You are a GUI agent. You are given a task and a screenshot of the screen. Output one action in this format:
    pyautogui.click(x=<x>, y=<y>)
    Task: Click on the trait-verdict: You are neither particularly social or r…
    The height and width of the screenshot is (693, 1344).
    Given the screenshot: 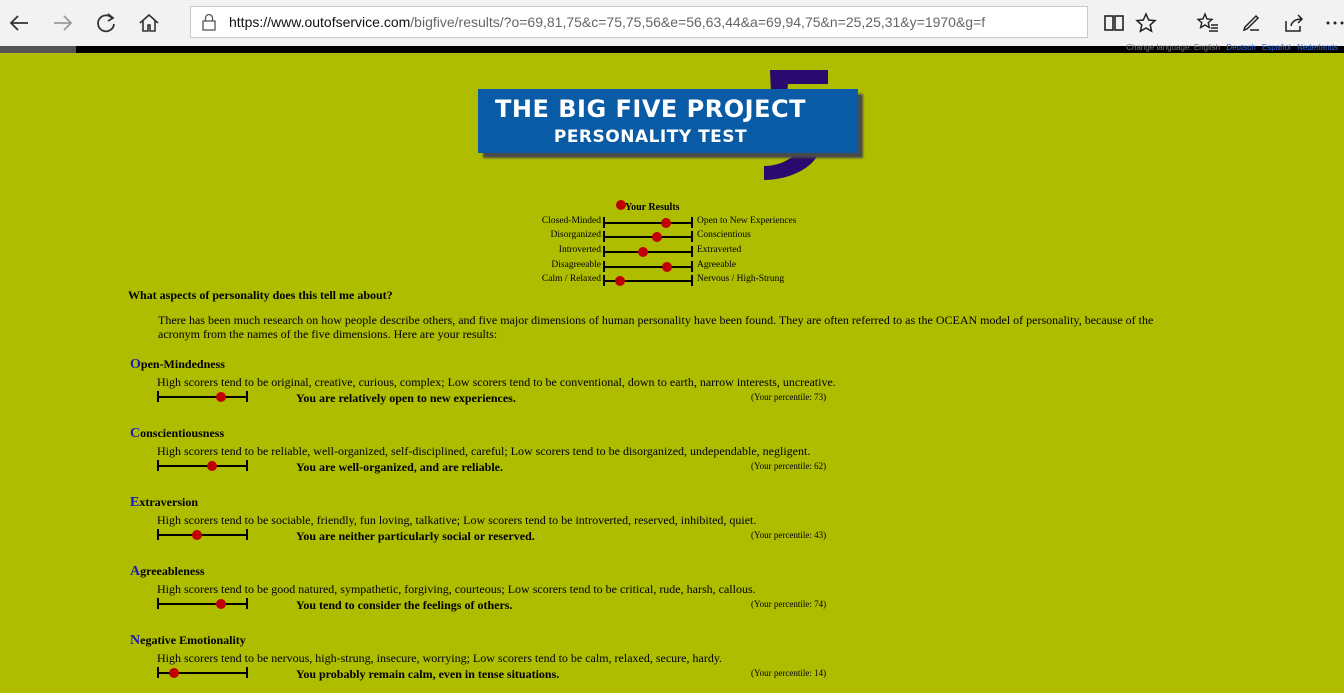 What is the action you would take?
    pyautogui.click(x=415, y=536)
    